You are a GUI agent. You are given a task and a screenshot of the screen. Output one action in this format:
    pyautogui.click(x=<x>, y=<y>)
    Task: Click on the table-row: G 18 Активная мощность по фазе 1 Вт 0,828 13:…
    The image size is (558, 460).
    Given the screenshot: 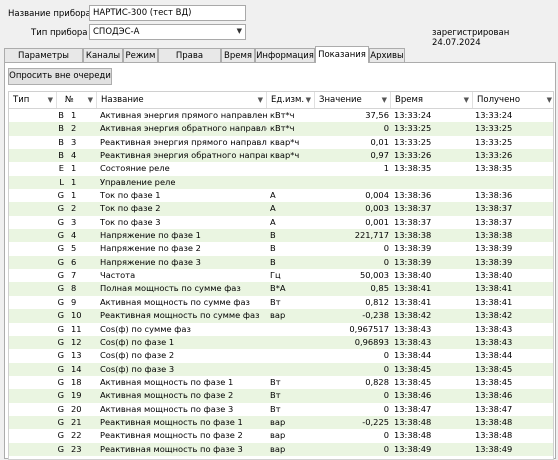 What is the action you would take?
    pyautogui.click(x=281, y=382)
    